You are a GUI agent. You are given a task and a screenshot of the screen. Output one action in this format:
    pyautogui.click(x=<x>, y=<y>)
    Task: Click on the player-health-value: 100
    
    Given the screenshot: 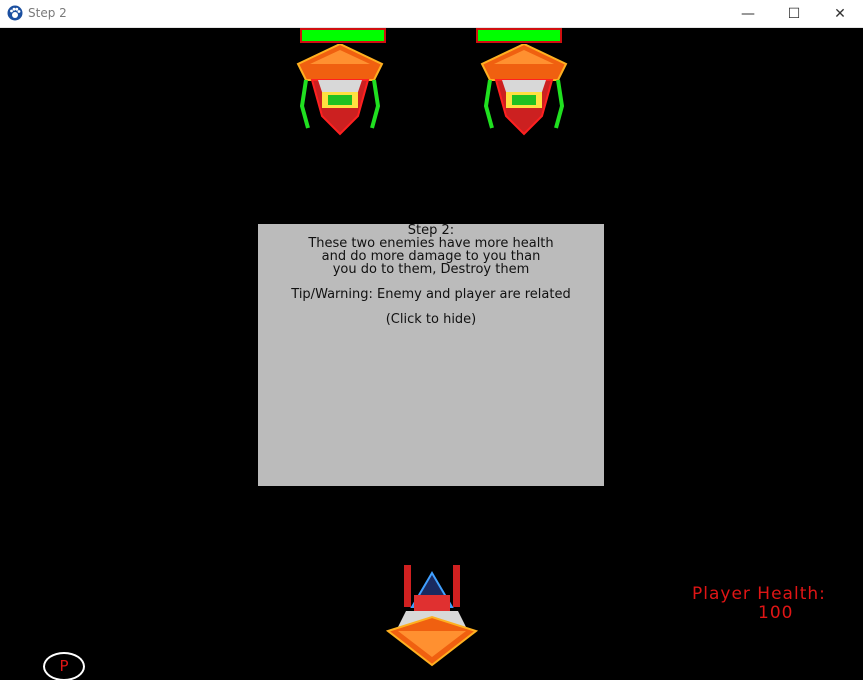 What is the action you would take?
    pyautogui.click(x=776, y=613)
    